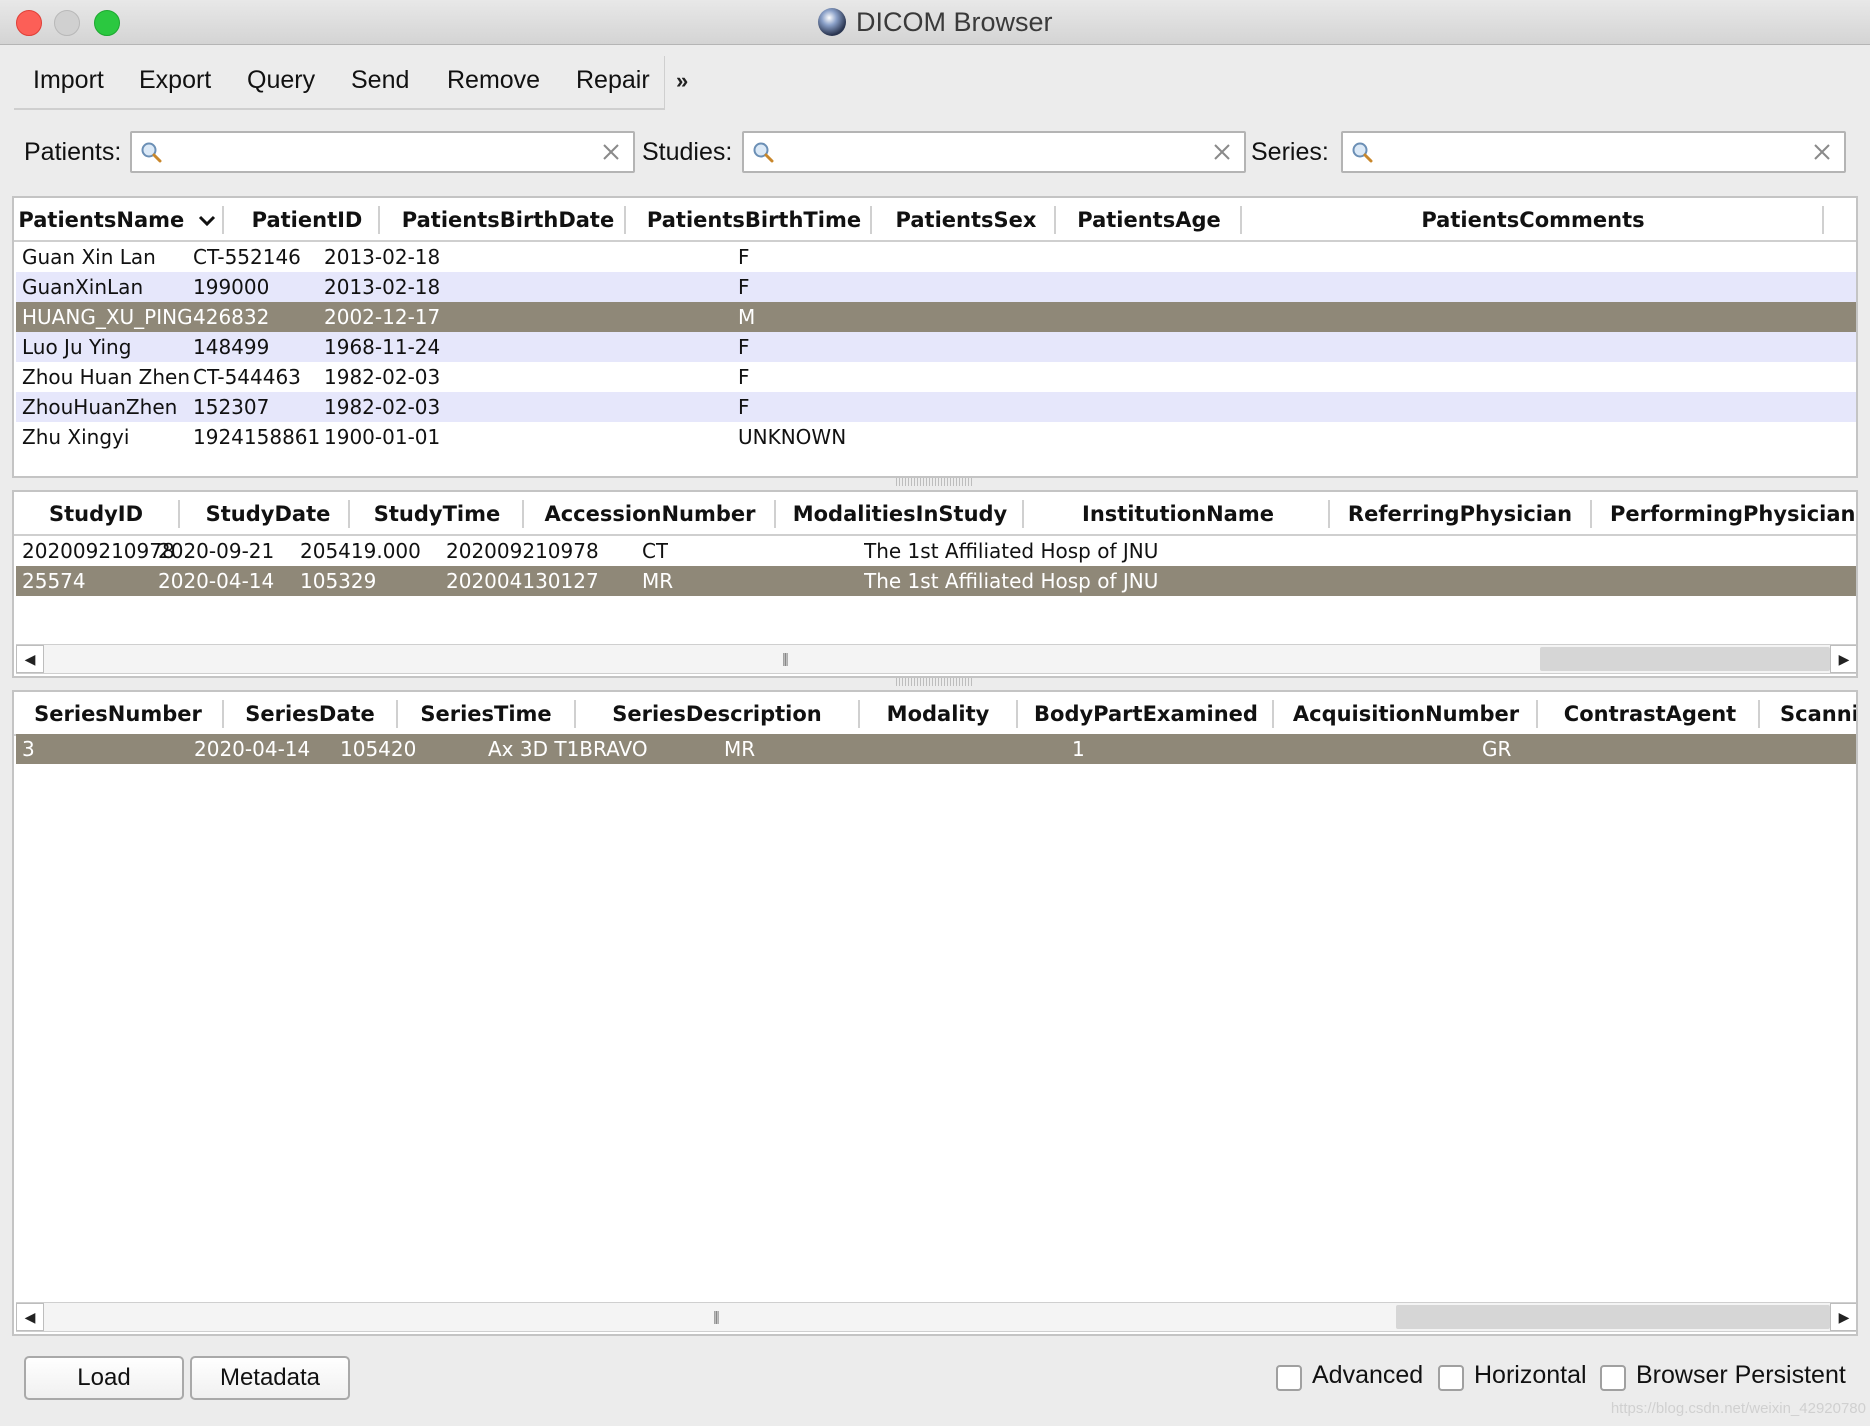  I want to click on advanced-checkbox, so click(1289, 1378).